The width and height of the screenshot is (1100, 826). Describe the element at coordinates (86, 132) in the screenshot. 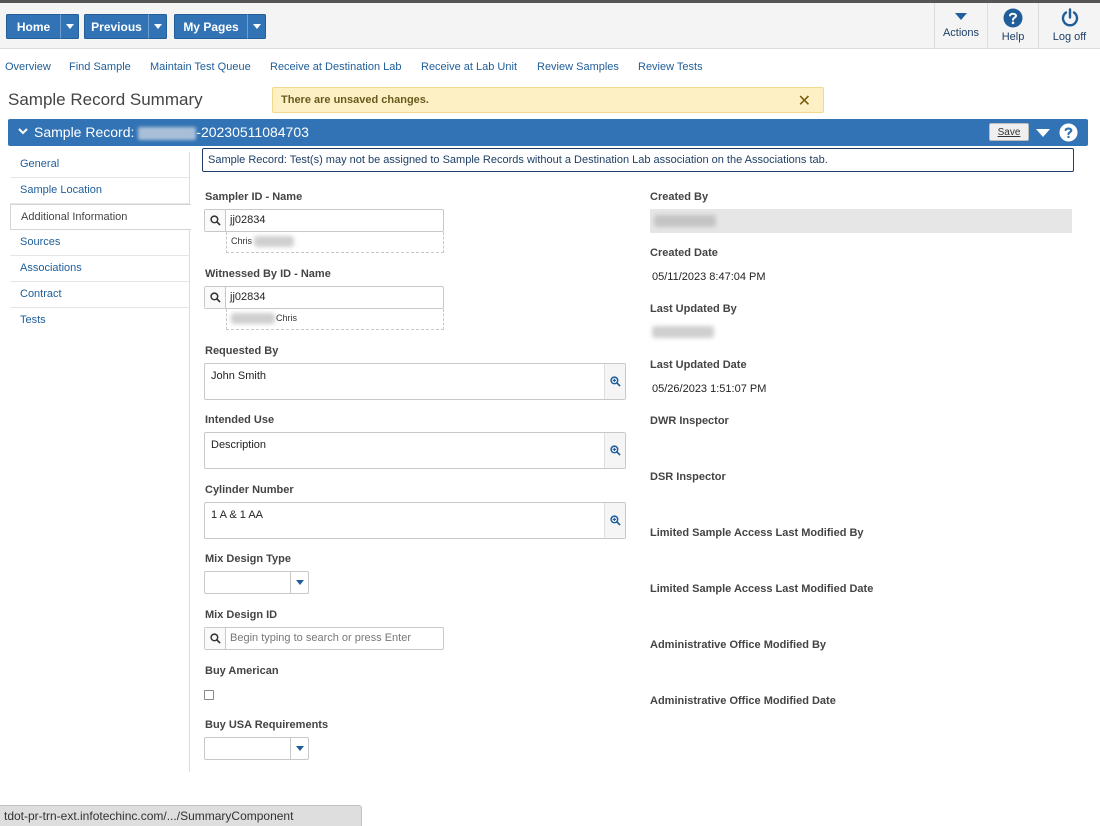

I see `title-prefix: Sample Record:` at that location.